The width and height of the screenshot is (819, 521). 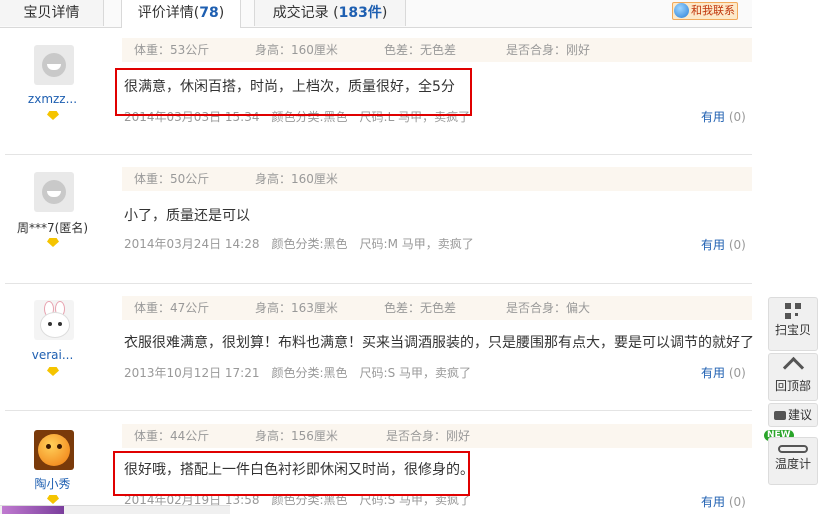 What do you see at coordinates (437, 179) in the screenshot?
I see `buyer-info: 体重：50公斤 身高：160厘米` at bounding box center [437, 179].